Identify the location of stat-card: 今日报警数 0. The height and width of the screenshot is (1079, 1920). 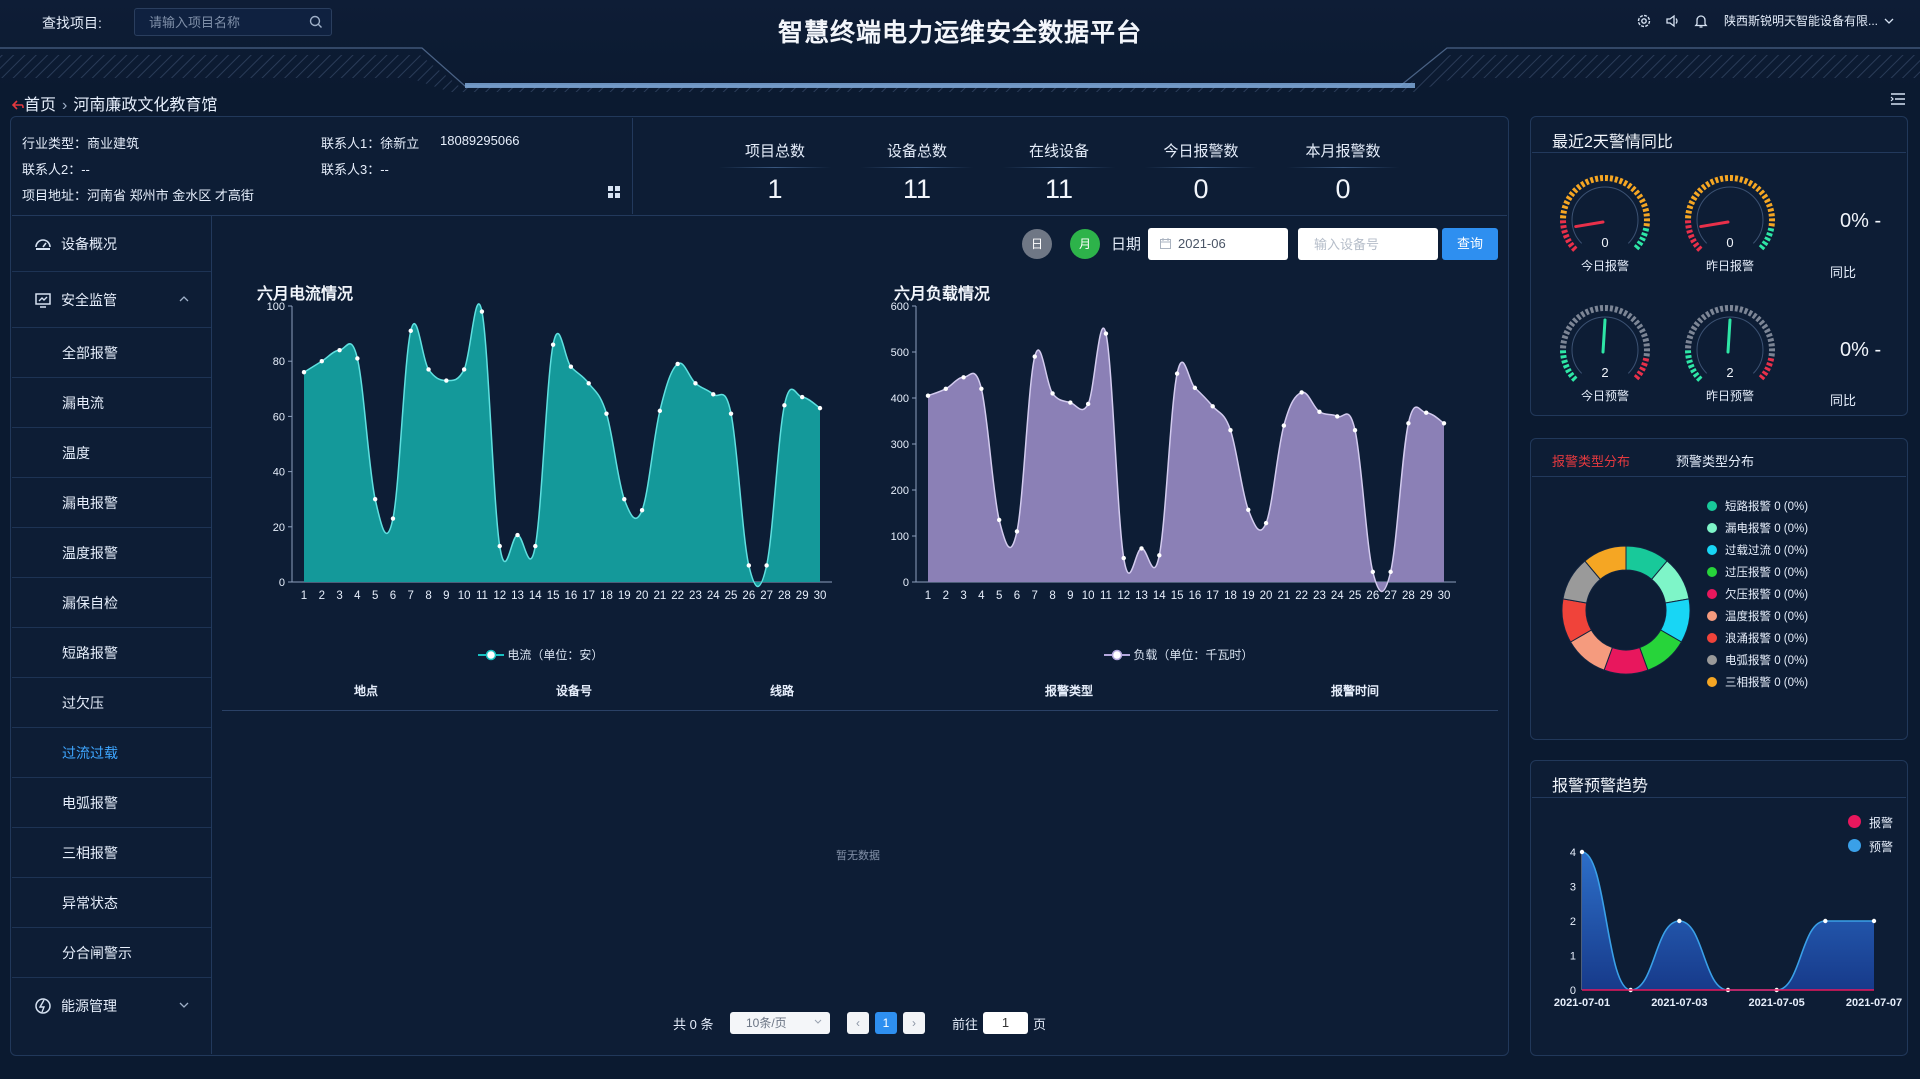
(1201, 172).